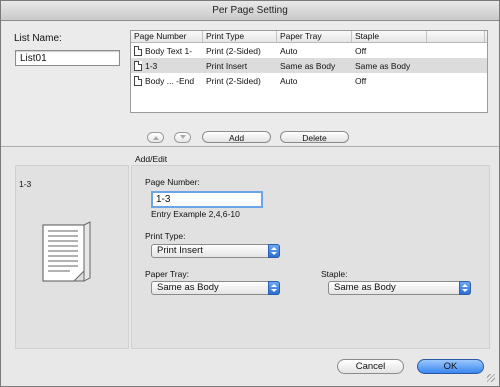 This screenshot has width=500, height=387. Describe the element at coordinates (309, 80) in the screenshot. I see `table-row: Body ... -End Print (2-Sided) Auto Off` at that location.